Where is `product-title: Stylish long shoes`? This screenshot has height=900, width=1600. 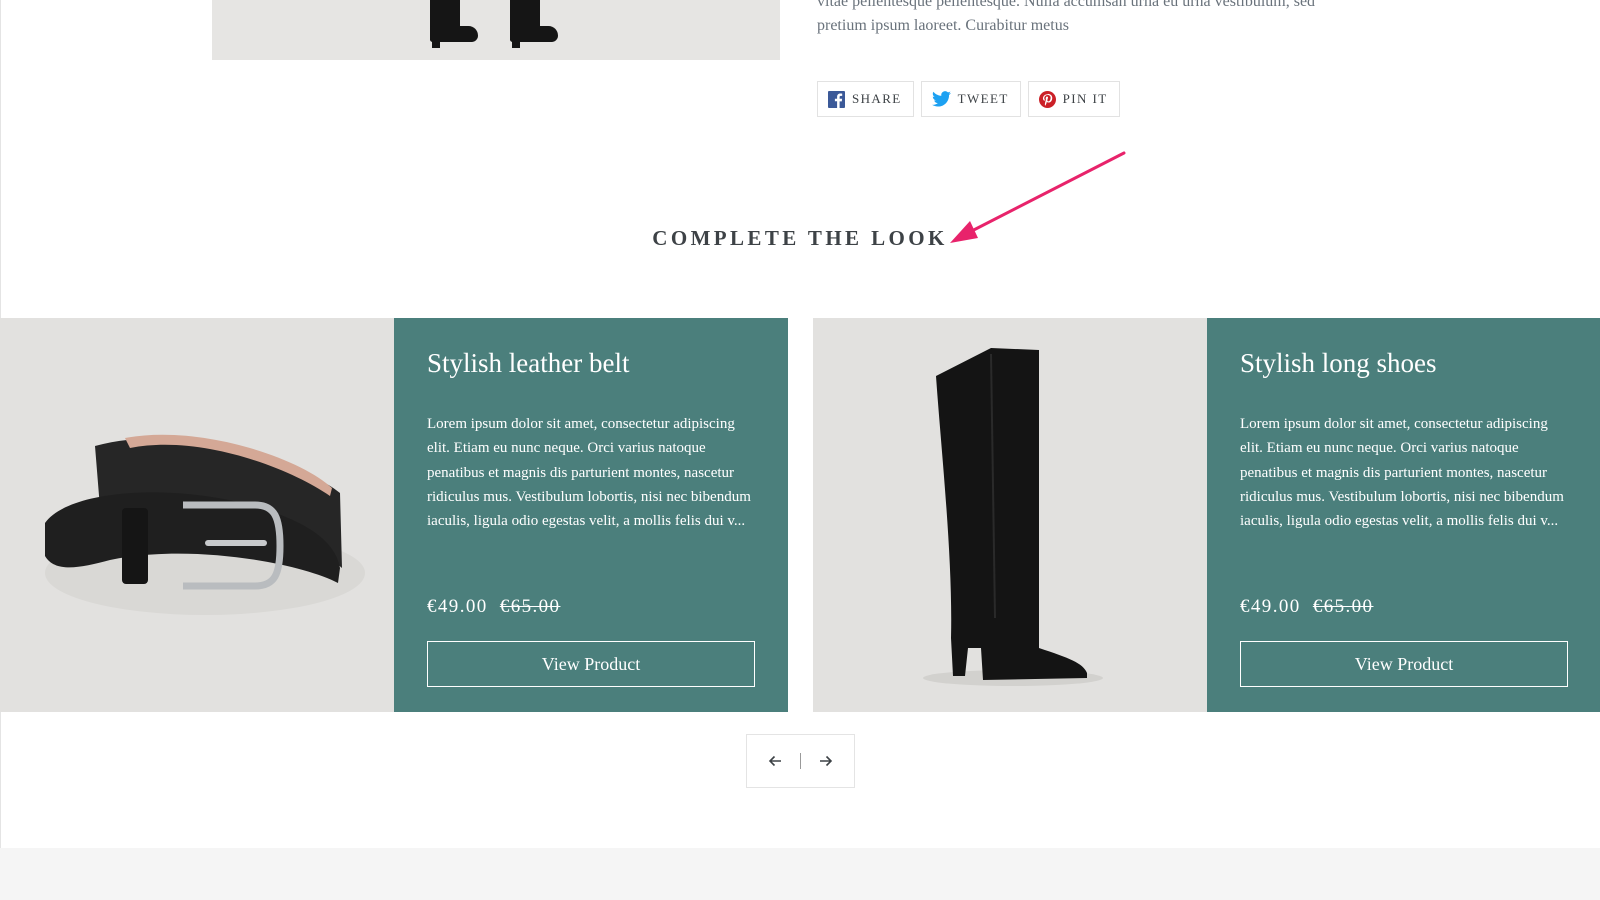
product-title: Stylish long shoes is located at coordinates (1338, 363).